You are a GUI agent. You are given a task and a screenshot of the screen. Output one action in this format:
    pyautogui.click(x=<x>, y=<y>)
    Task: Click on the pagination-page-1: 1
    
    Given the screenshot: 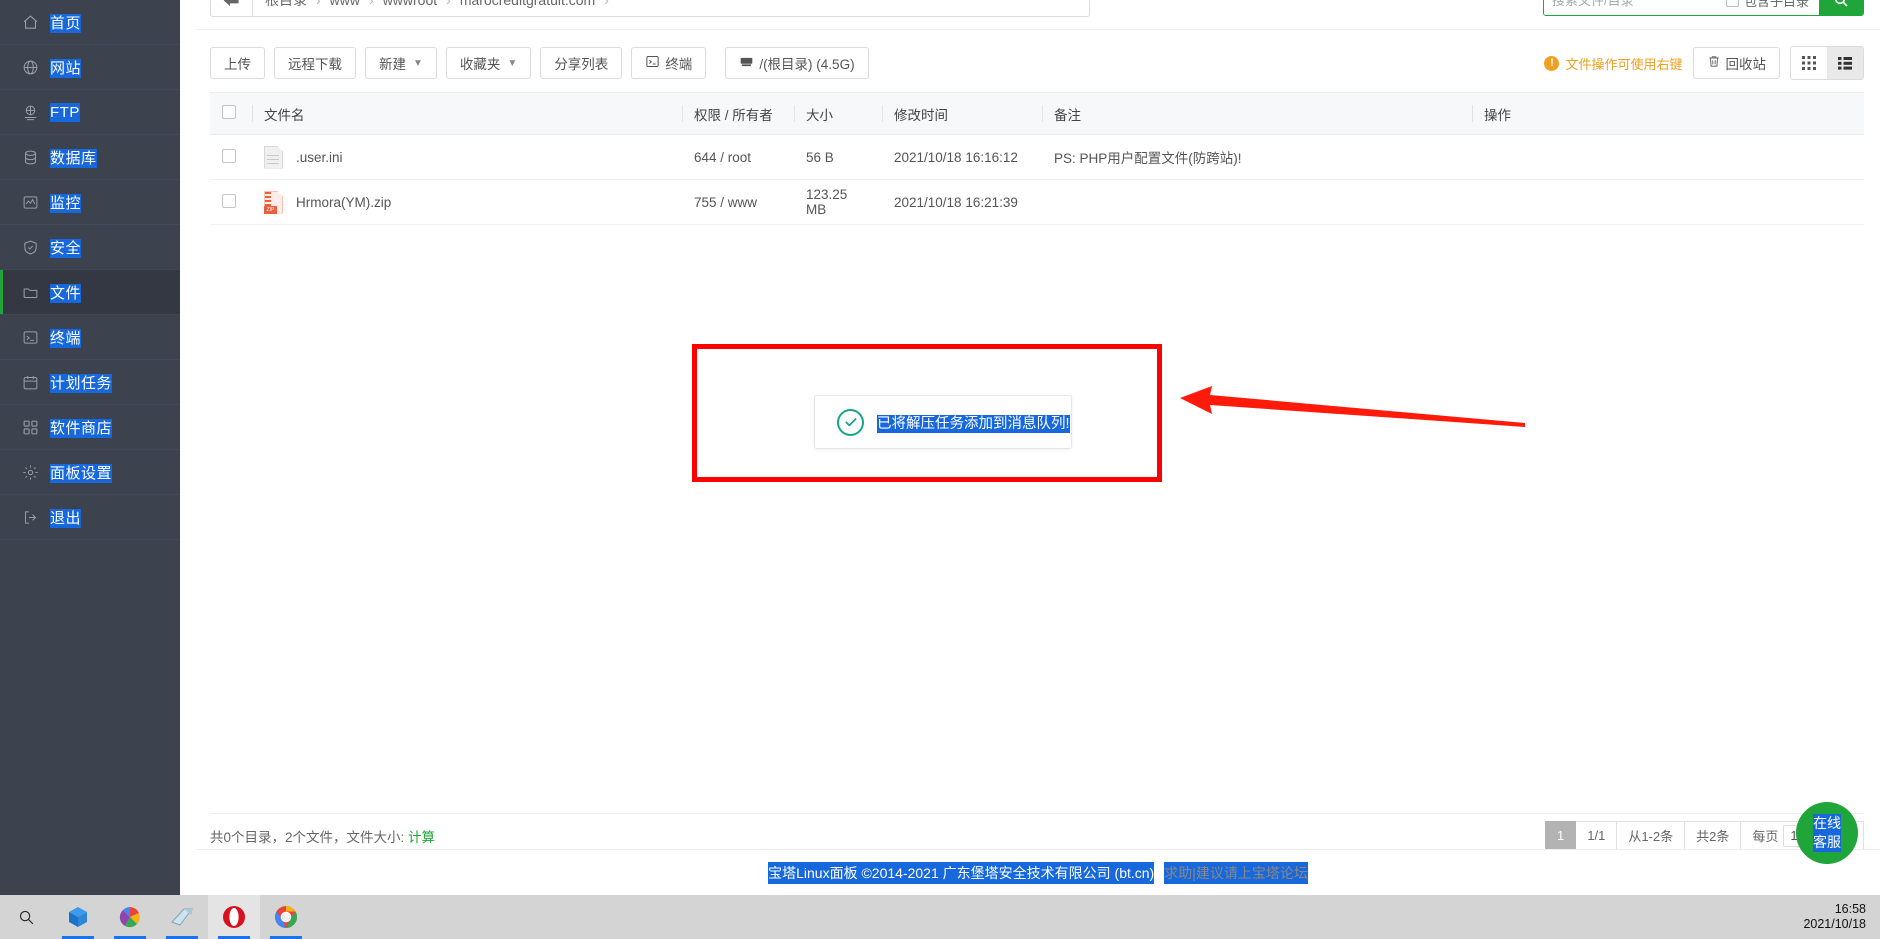 What is the action you would take?
    pyautogui.click(x=1561, y=835)
    